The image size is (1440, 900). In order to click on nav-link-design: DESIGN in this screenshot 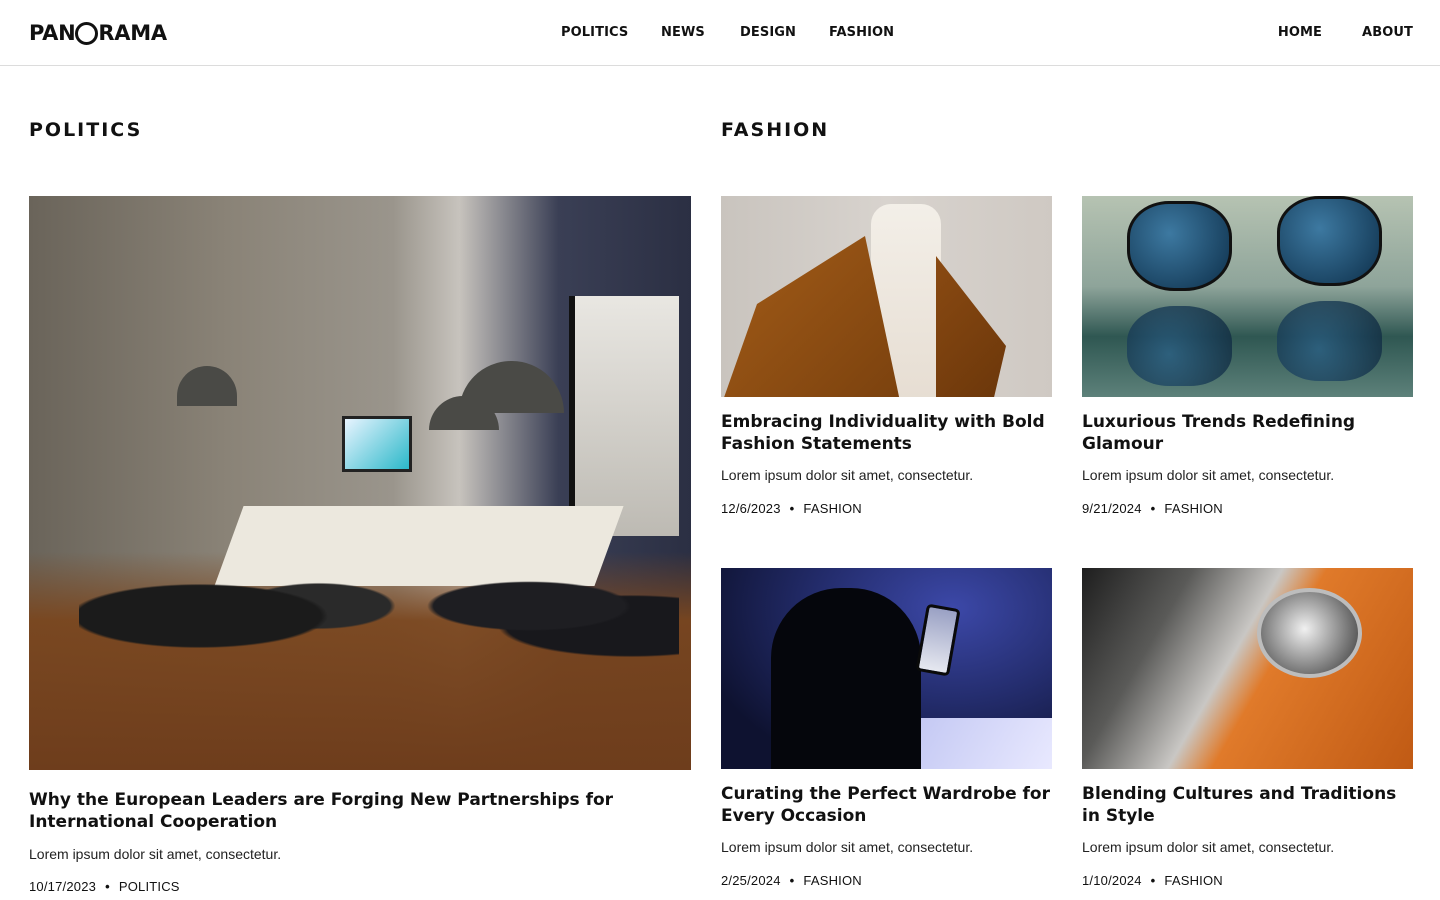, I will do `click(784, 32)`.